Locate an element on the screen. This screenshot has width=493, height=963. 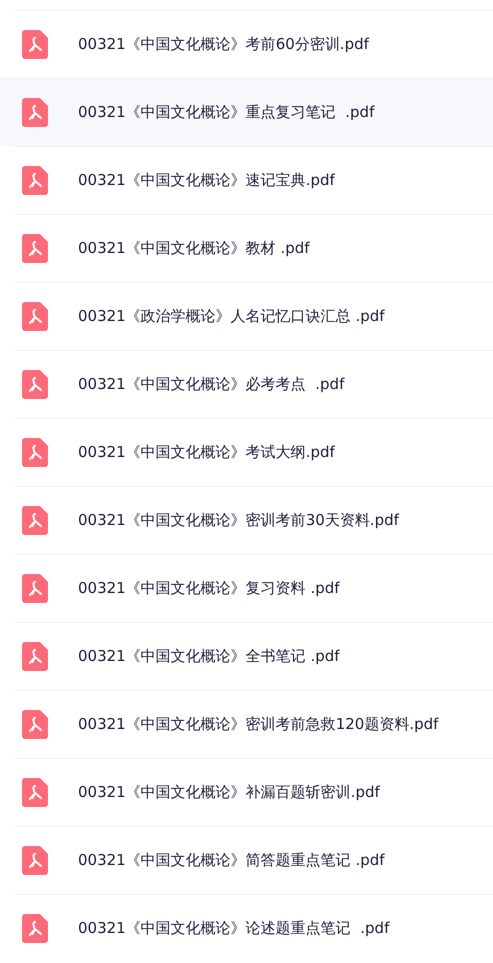
file-name: 00321《中国文化概论》密训考前急救120题资料.pdf is located at coordinates (258, 724).